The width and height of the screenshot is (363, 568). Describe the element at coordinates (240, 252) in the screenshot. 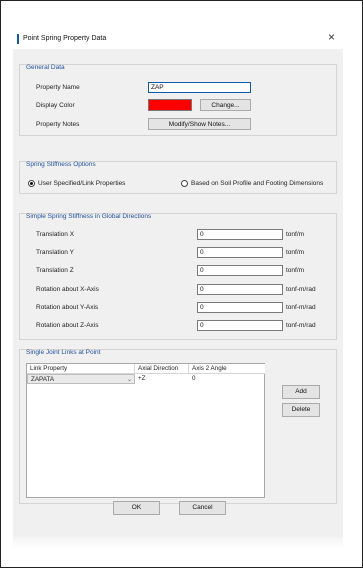

I see `translation-y-input: 0` at that location.